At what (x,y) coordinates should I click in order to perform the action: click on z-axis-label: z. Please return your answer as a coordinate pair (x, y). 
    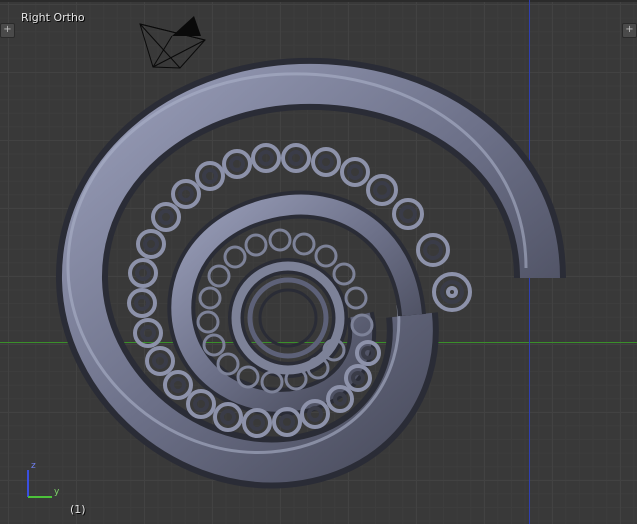
    Looking at the image, I should click on (33, 466).